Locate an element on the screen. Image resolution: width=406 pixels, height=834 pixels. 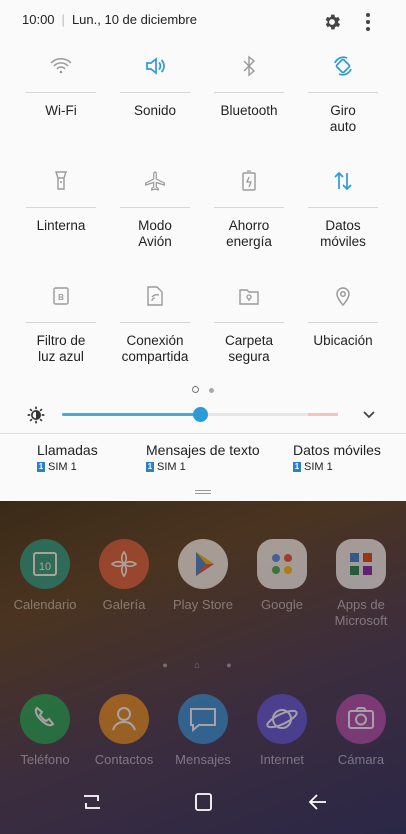
messages-icon is located at coordinates (203, 719).